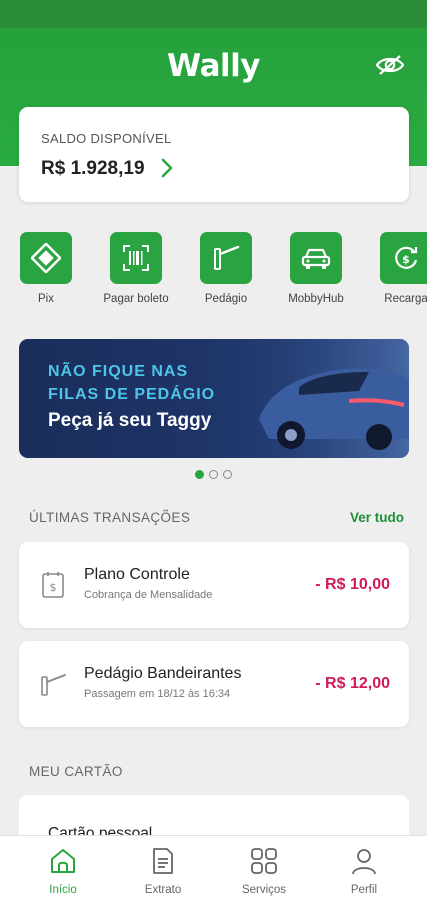  I want to click on action-pix: Pix, so click(46, 268).